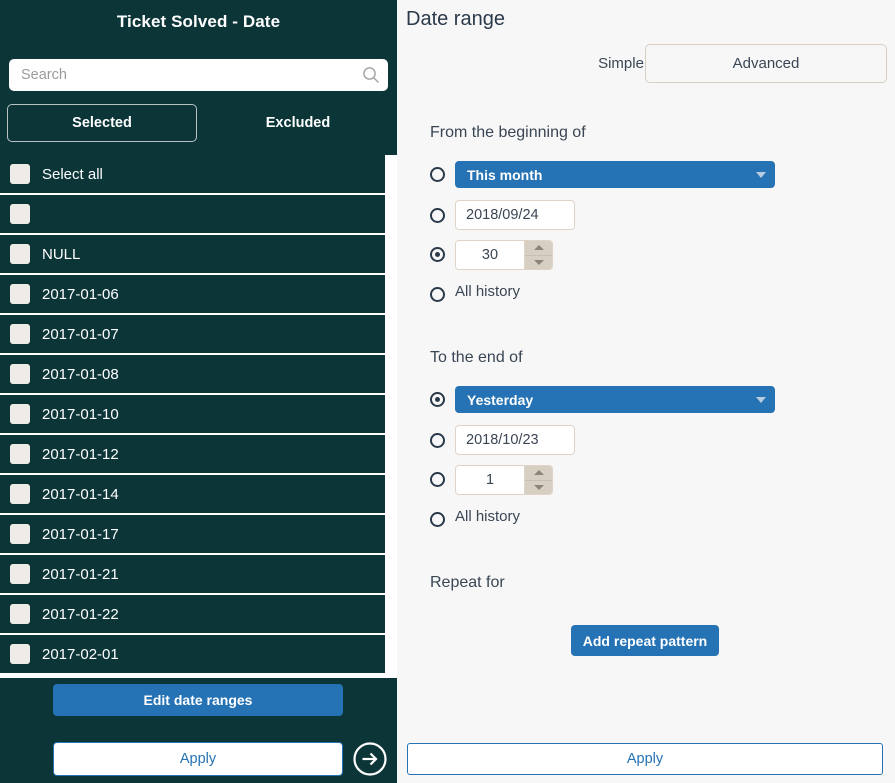  Describe the element at coordinates (515, 215) in the screenshot. I see `from-date-input` at that location.